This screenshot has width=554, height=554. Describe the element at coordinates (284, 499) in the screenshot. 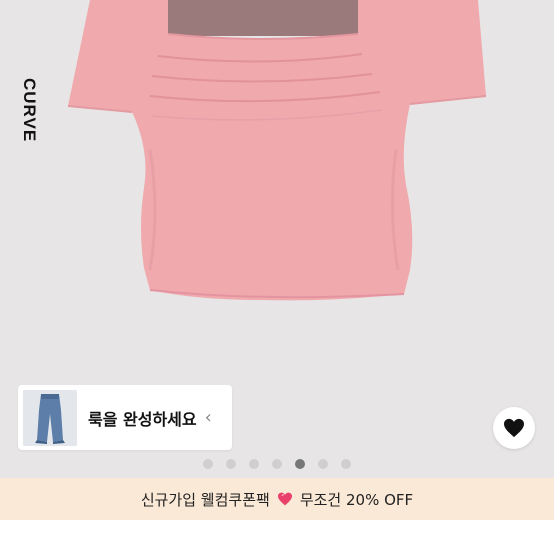

I see `heart-gem-icon` at that location.